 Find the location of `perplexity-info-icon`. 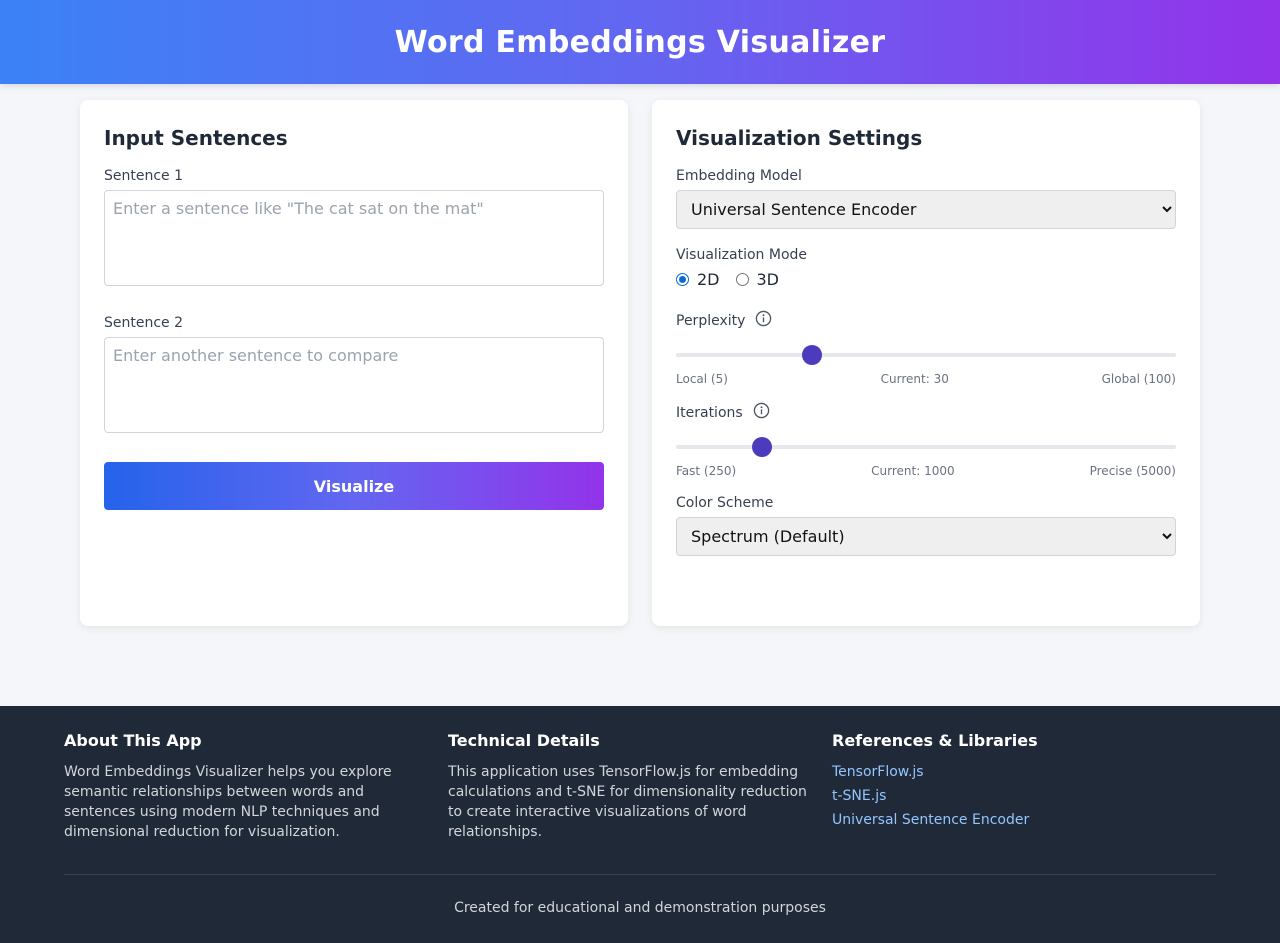

perplexity-info-icon is located at coordinates (763, 318).